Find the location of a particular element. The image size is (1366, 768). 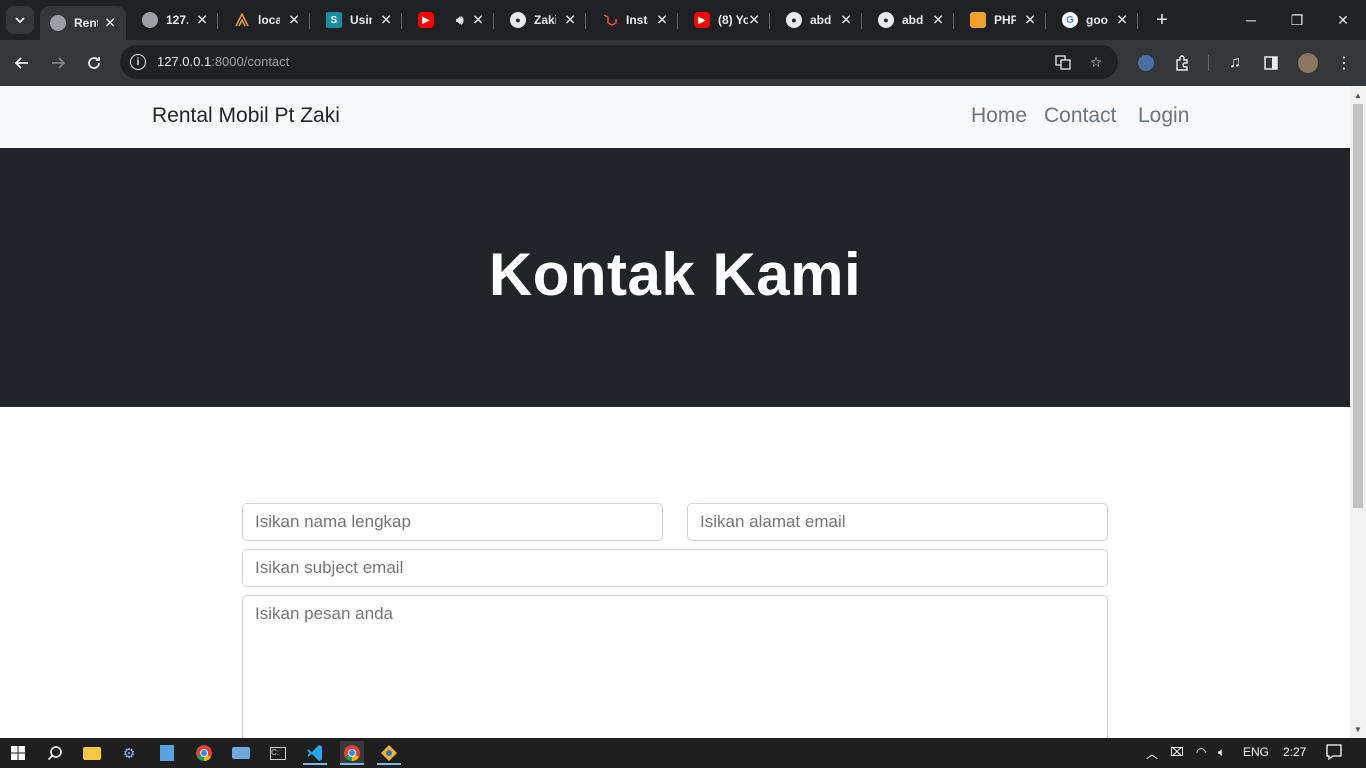

settings-app-icon: ⚙ is located at coordinates (129, 752).